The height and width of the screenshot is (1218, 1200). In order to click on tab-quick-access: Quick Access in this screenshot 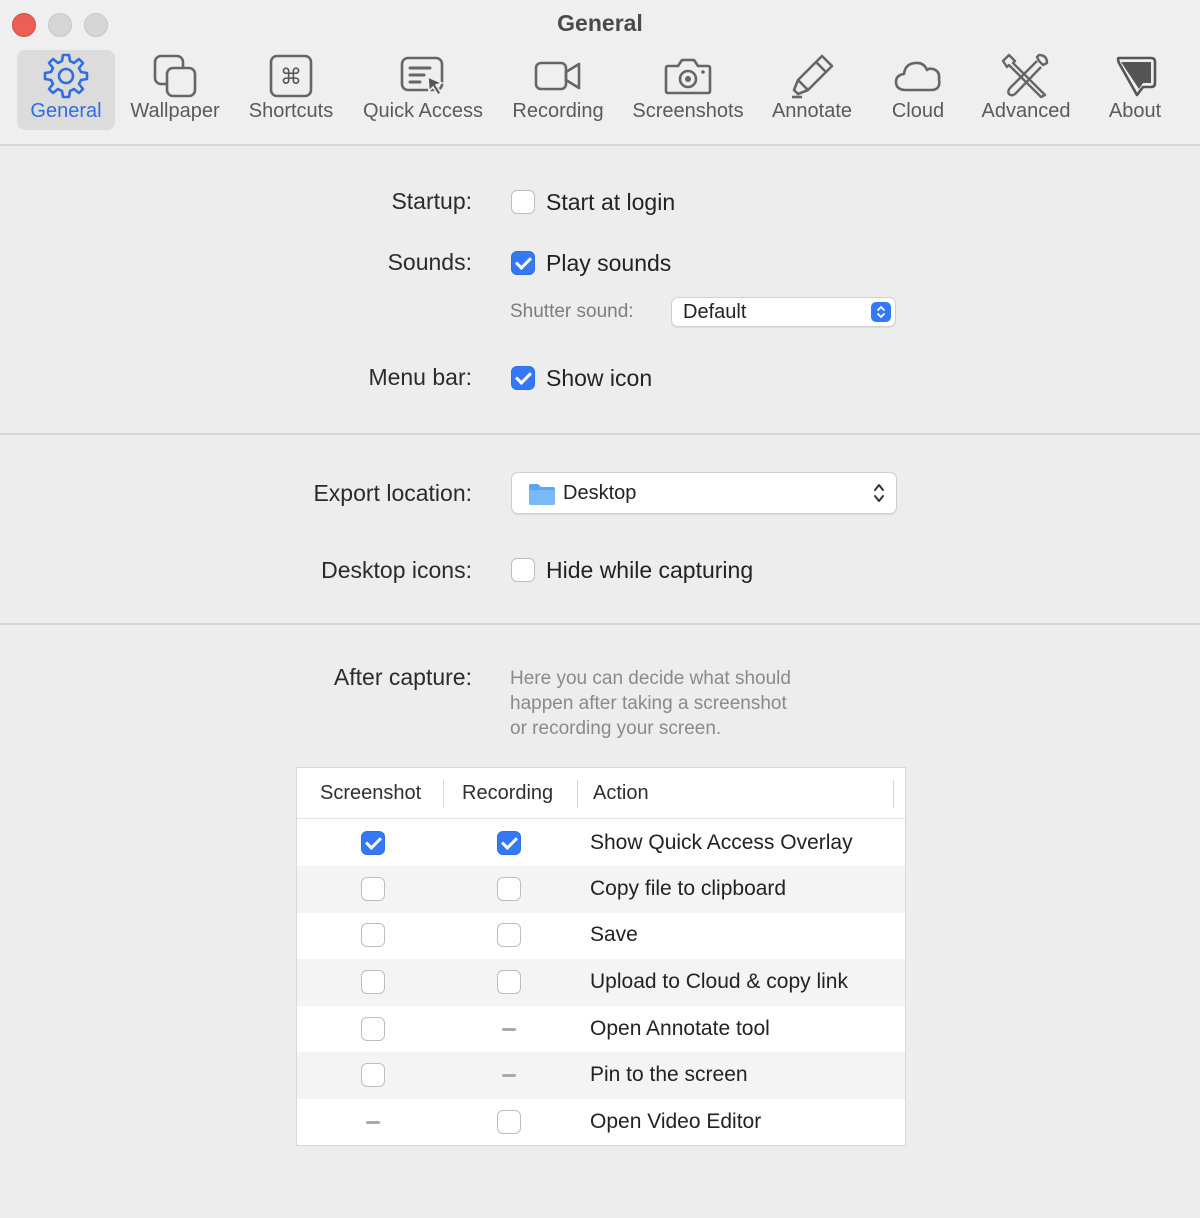, I will do `click(423, 90)`.